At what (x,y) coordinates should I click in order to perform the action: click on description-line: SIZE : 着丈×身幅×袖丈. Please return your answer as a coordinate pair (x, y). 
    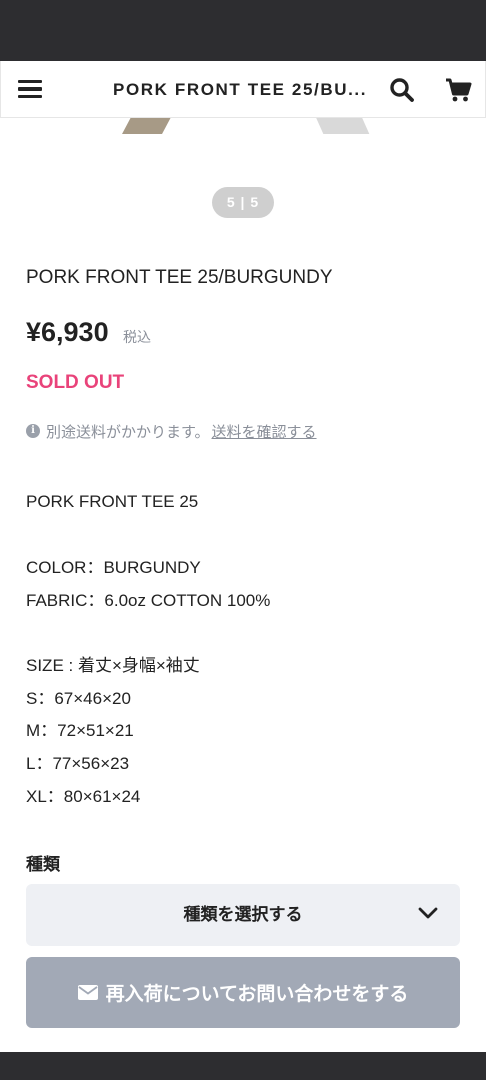
    Looking at the image, I should click on (113, 665).